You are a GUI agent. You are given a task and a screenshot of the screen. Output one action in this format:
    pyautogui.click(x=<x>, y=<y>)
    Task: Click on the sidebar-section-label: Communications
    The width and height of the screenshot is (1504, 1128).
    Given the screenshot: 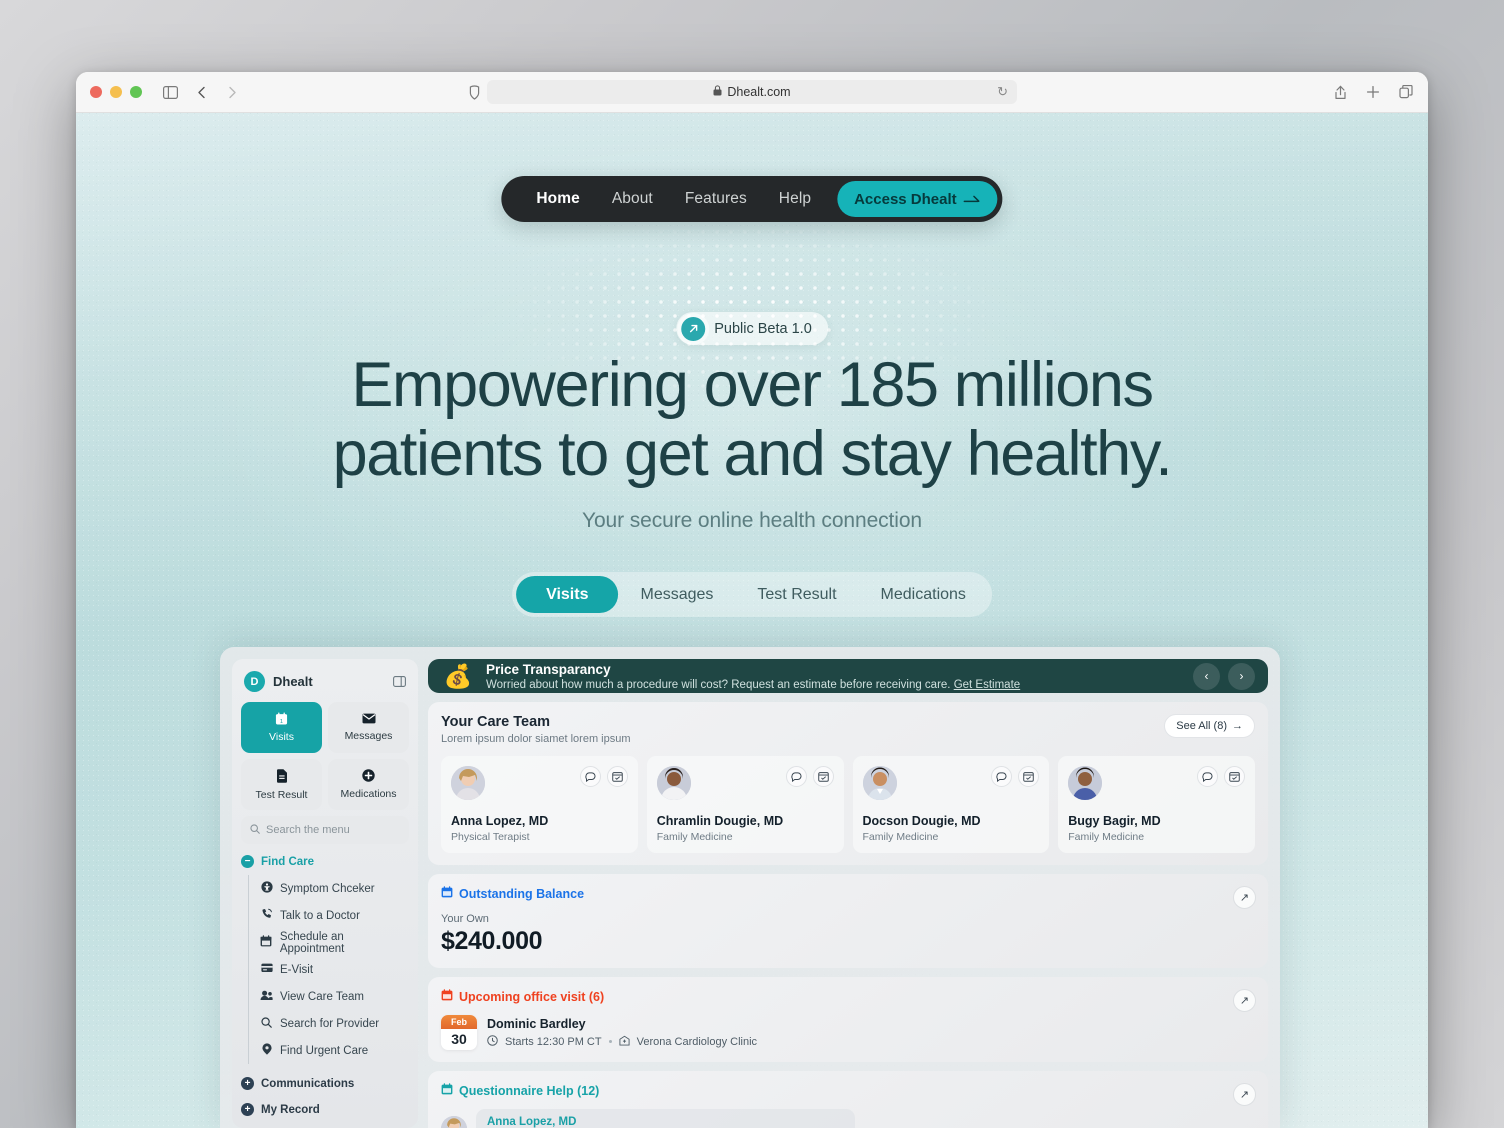 What is the action you would take?
    pyautogui.click(x=308, y=1083)
    